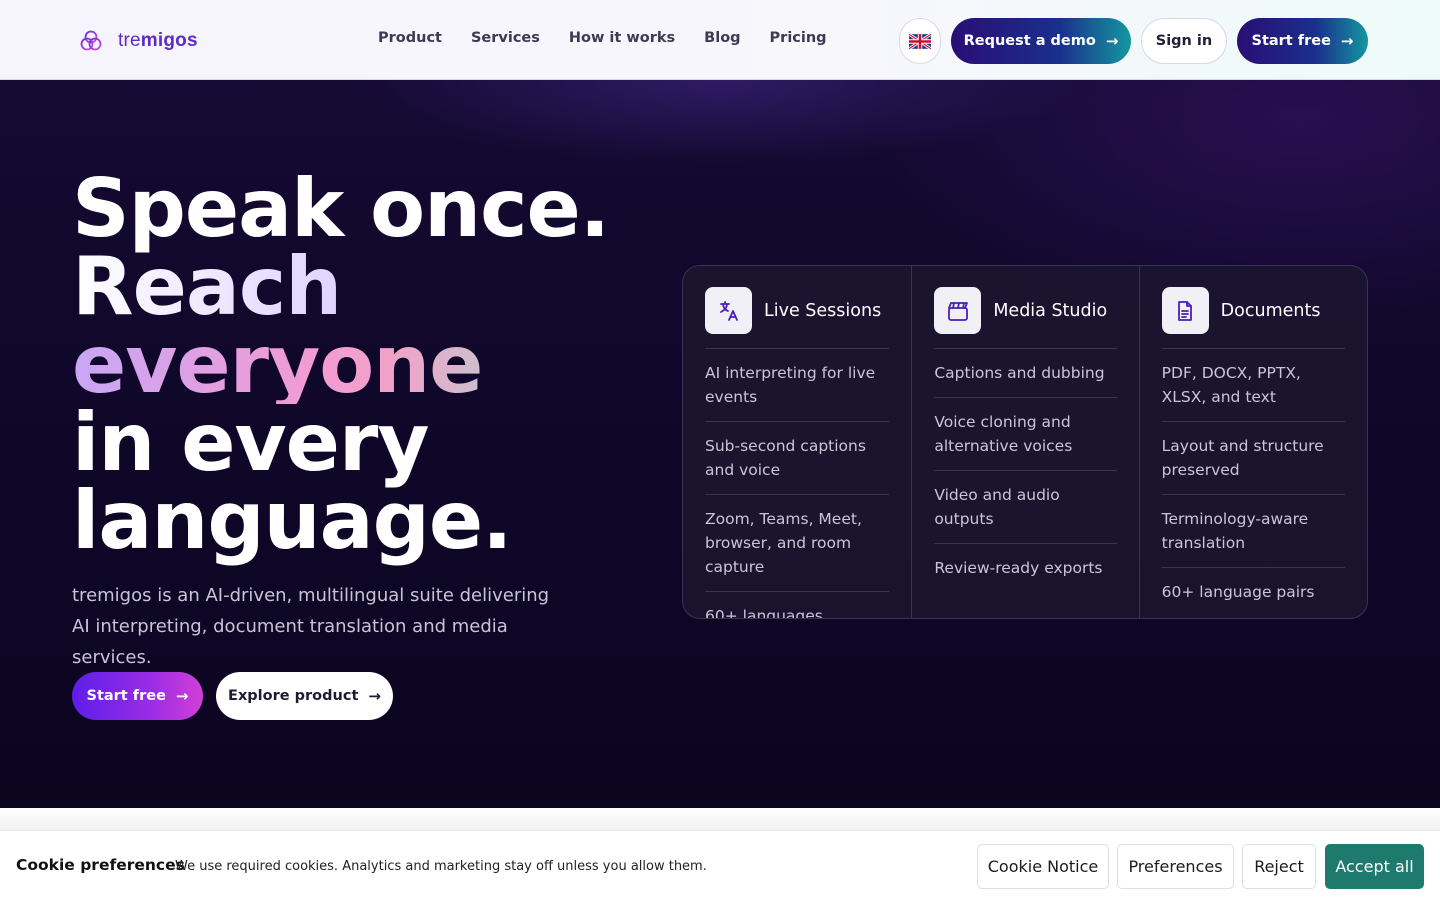 The width and height of the screenshot is (1440, 900). Describe the element at coordinates (797, 457) in the screenshot. I see `feature-item: Sub-second captions and voice` at that location.